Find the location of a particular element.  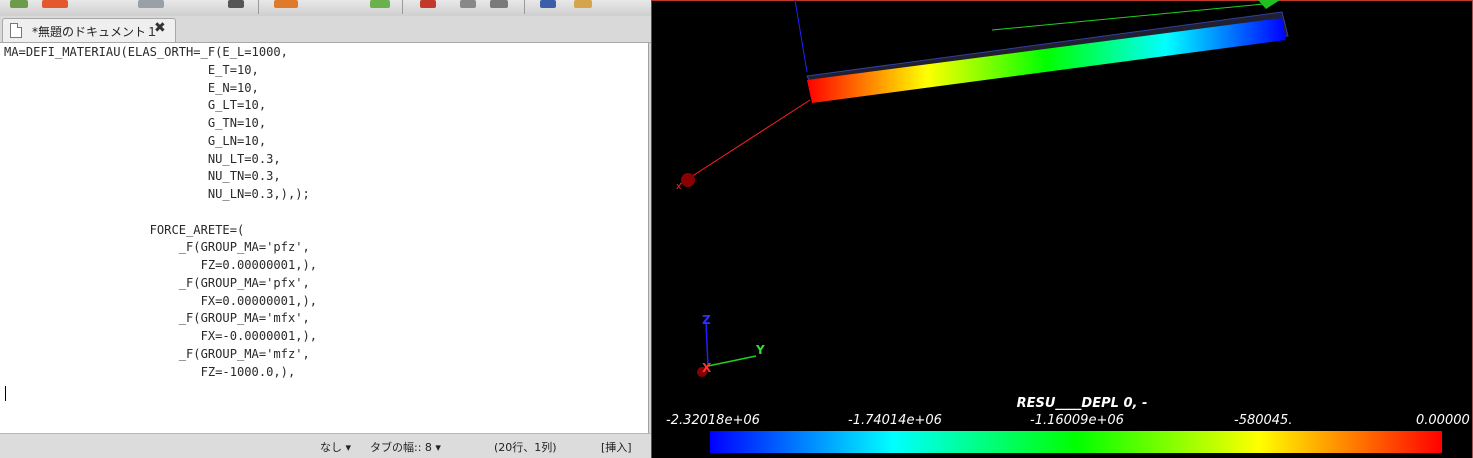

colorbar-tick-label: 0.00000 is located at coordinates (1443, 420).